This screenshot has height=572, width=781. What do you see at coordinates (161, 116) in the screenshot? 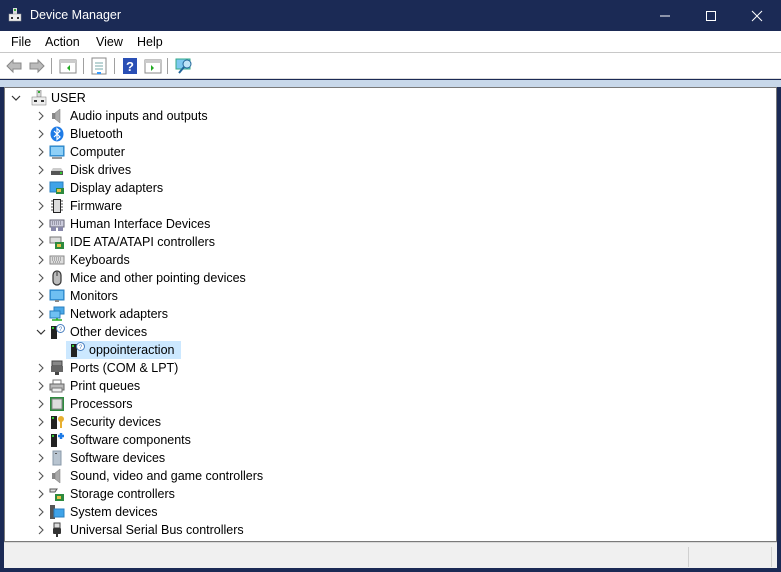
I see `tree-category: Audio inputs and outputs` at bounding box center [161, 116].